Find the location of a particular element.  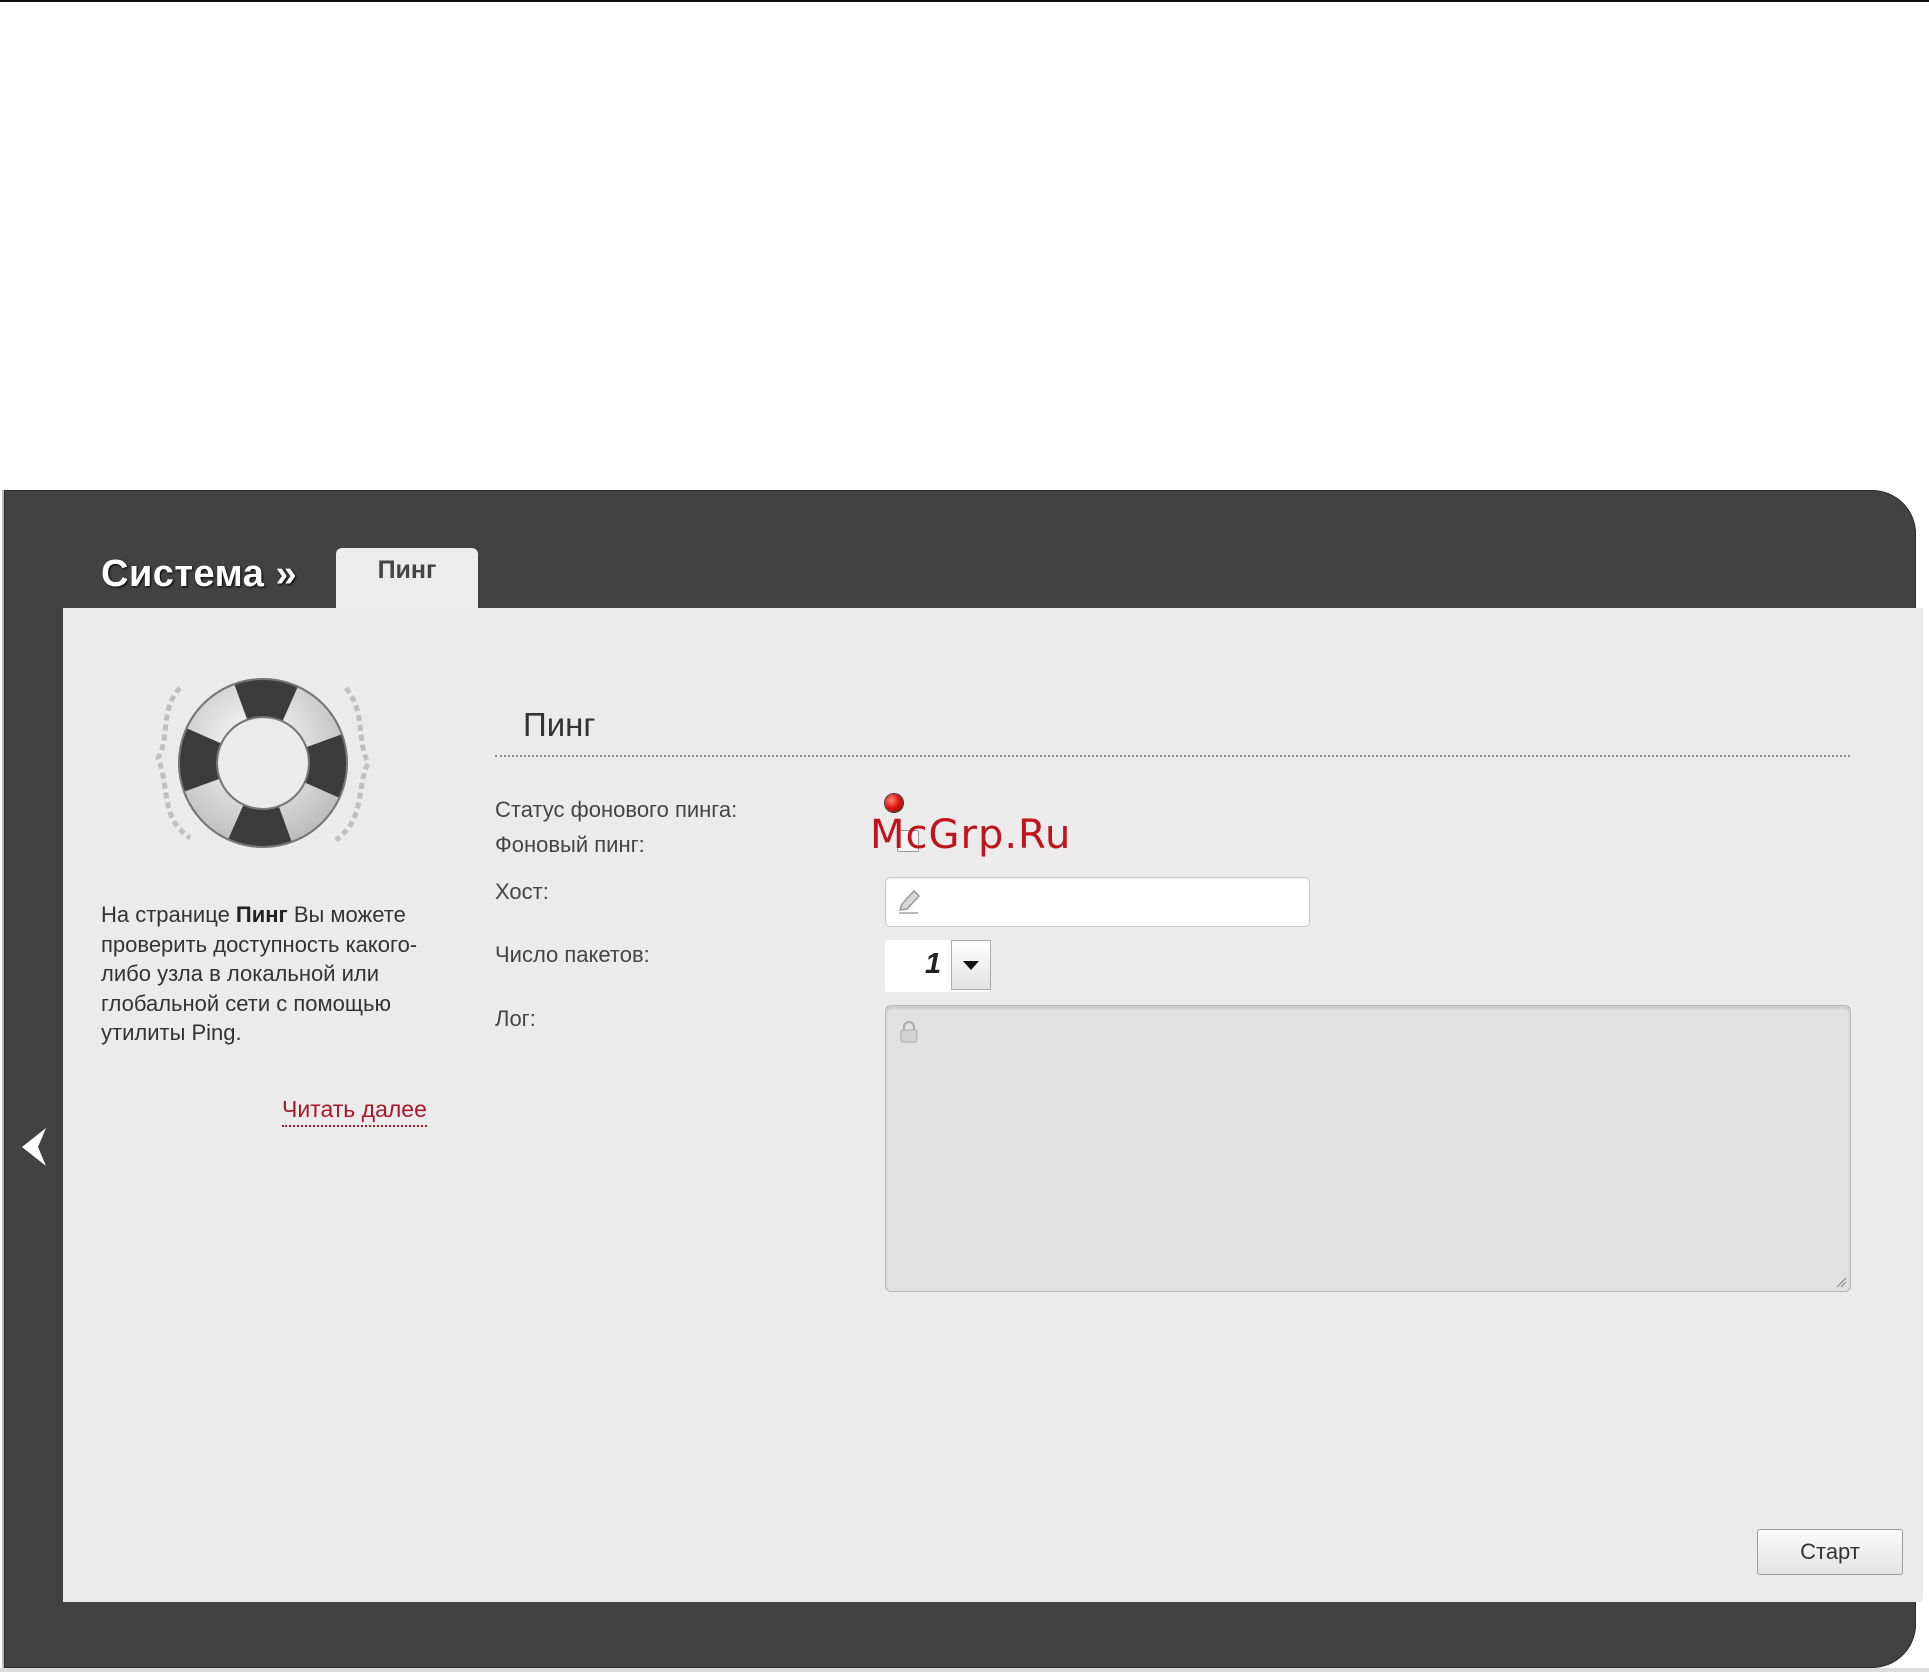

host-input is located at coordinates (1097, 902).